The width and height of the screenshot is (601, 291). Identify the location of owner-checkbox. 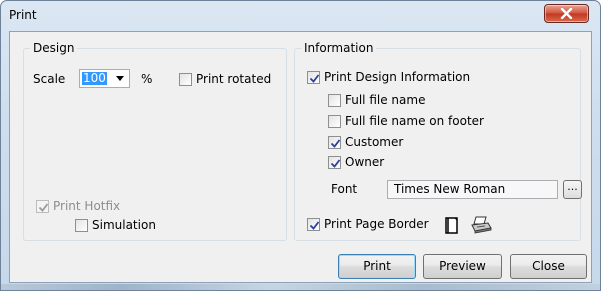
(334, 162).